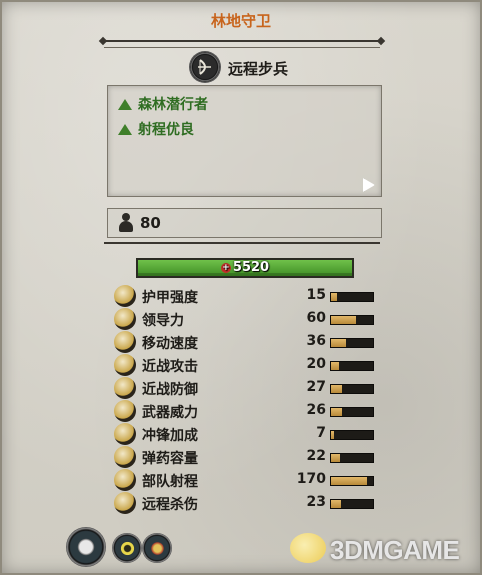 Image resolution: width=482 pixels, height=575 pixels. Describe the element at coordinates (245, 365) in the screenshot. I see `stat-row-melee-attack: 近战攻击 20` at that location.